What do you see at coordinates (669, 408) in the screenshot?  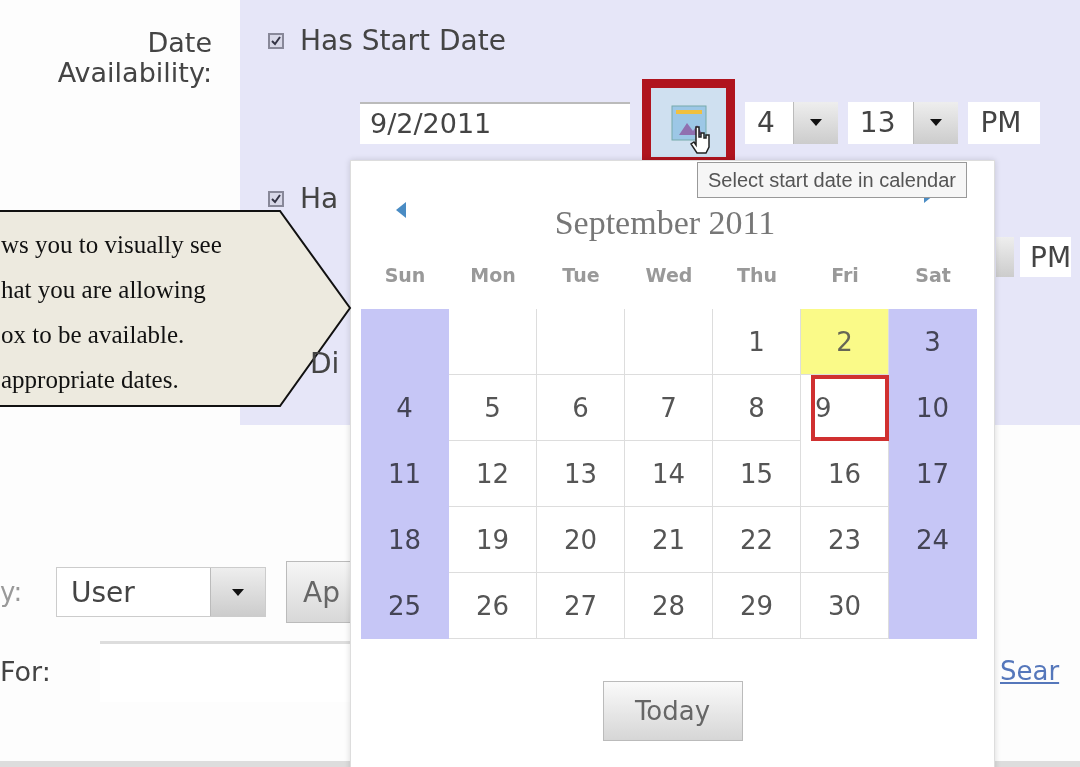 I see `calendar-day: 7` at bounding box center [669, 408].